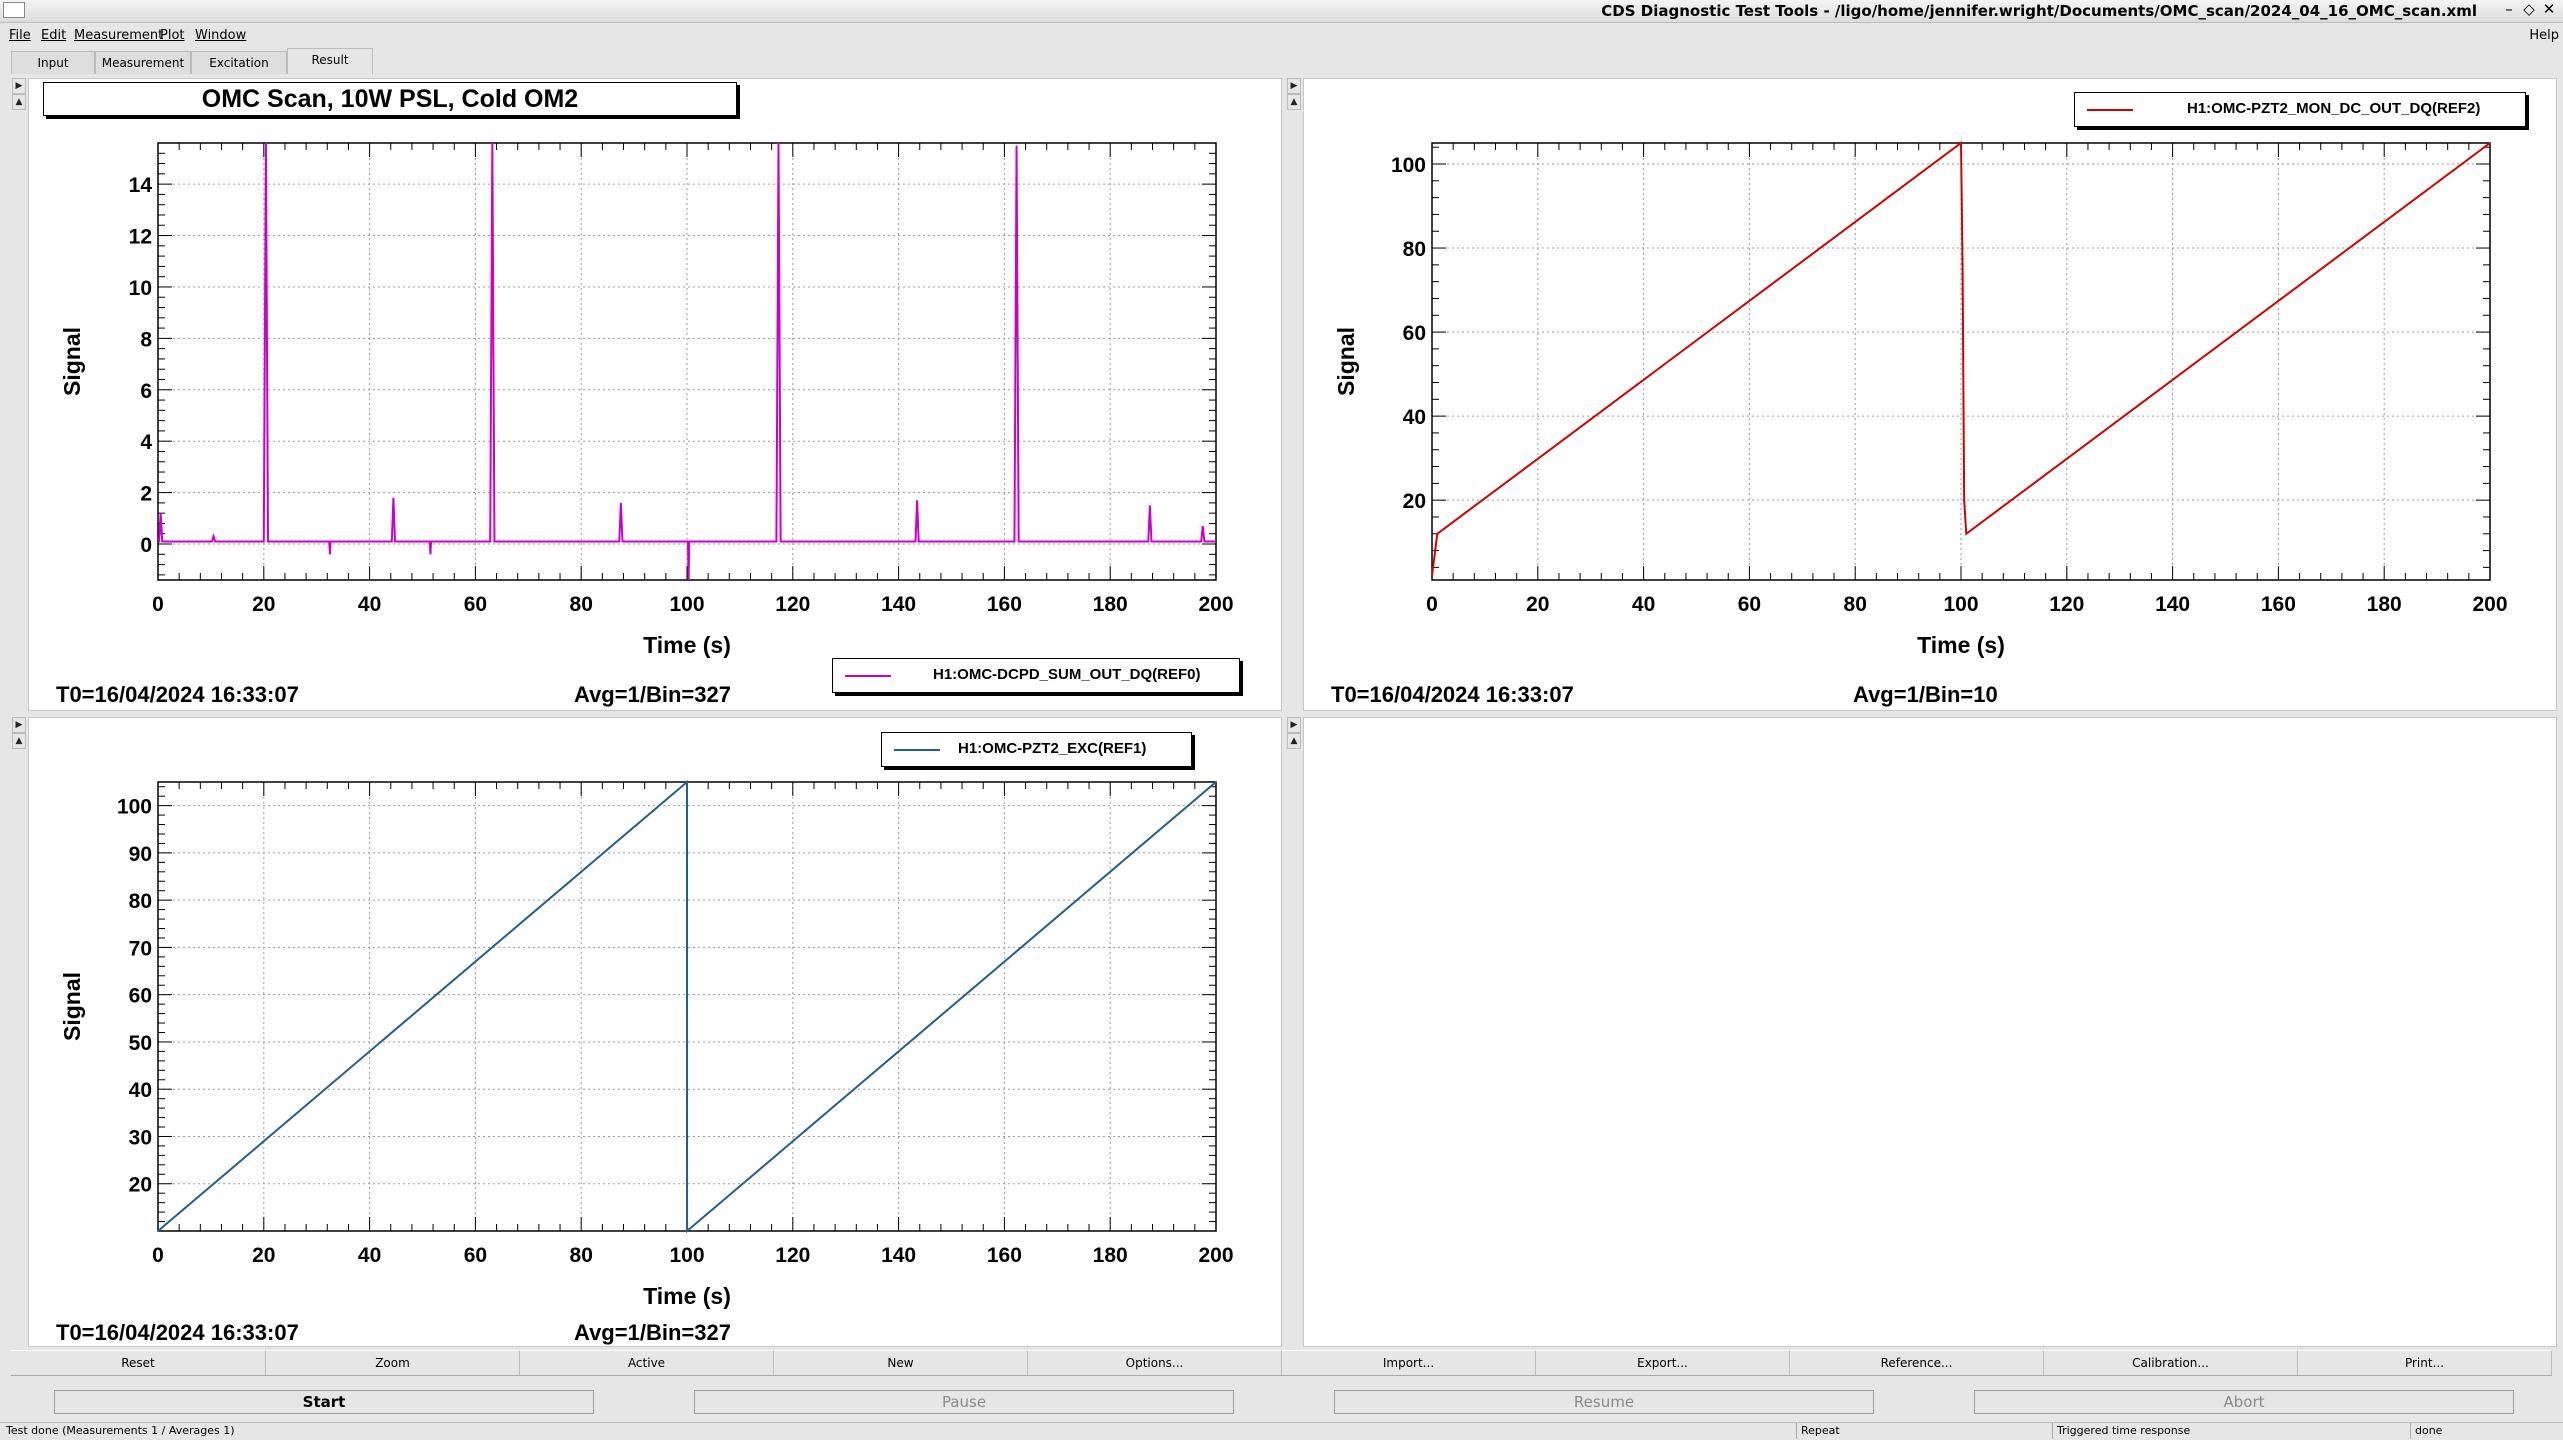 This screenshot has height=1440, width=2563. Describe the element at coordinates (330, 61) in the screenshot. I see `tab-result: Result` at that location.